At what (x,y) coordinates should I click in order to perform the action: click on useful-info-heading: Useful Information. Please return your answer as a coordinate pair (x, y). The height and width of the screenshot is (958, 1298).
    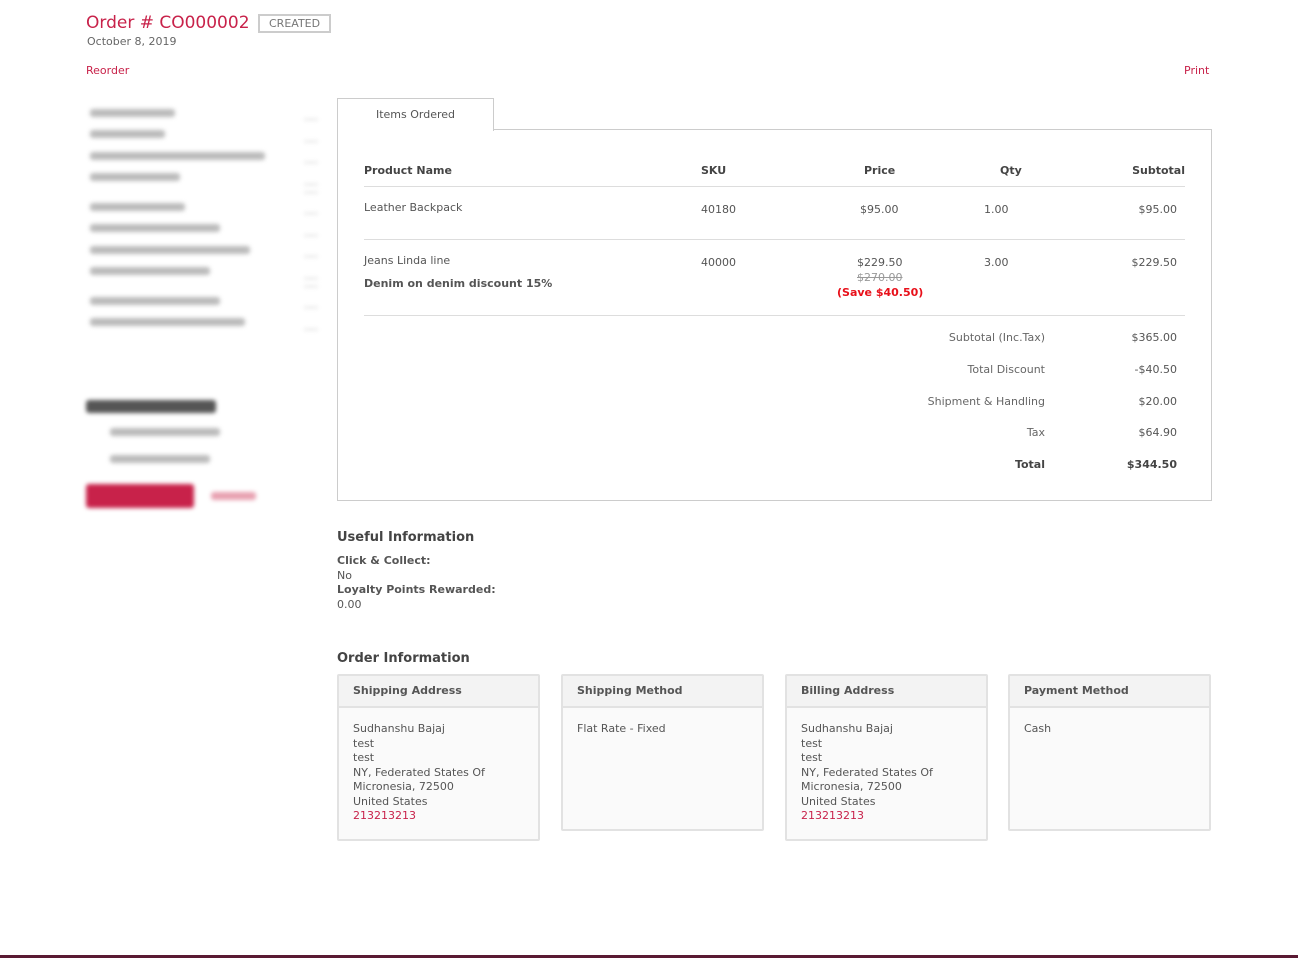
    Looking at the image, I should click on (406, 537).